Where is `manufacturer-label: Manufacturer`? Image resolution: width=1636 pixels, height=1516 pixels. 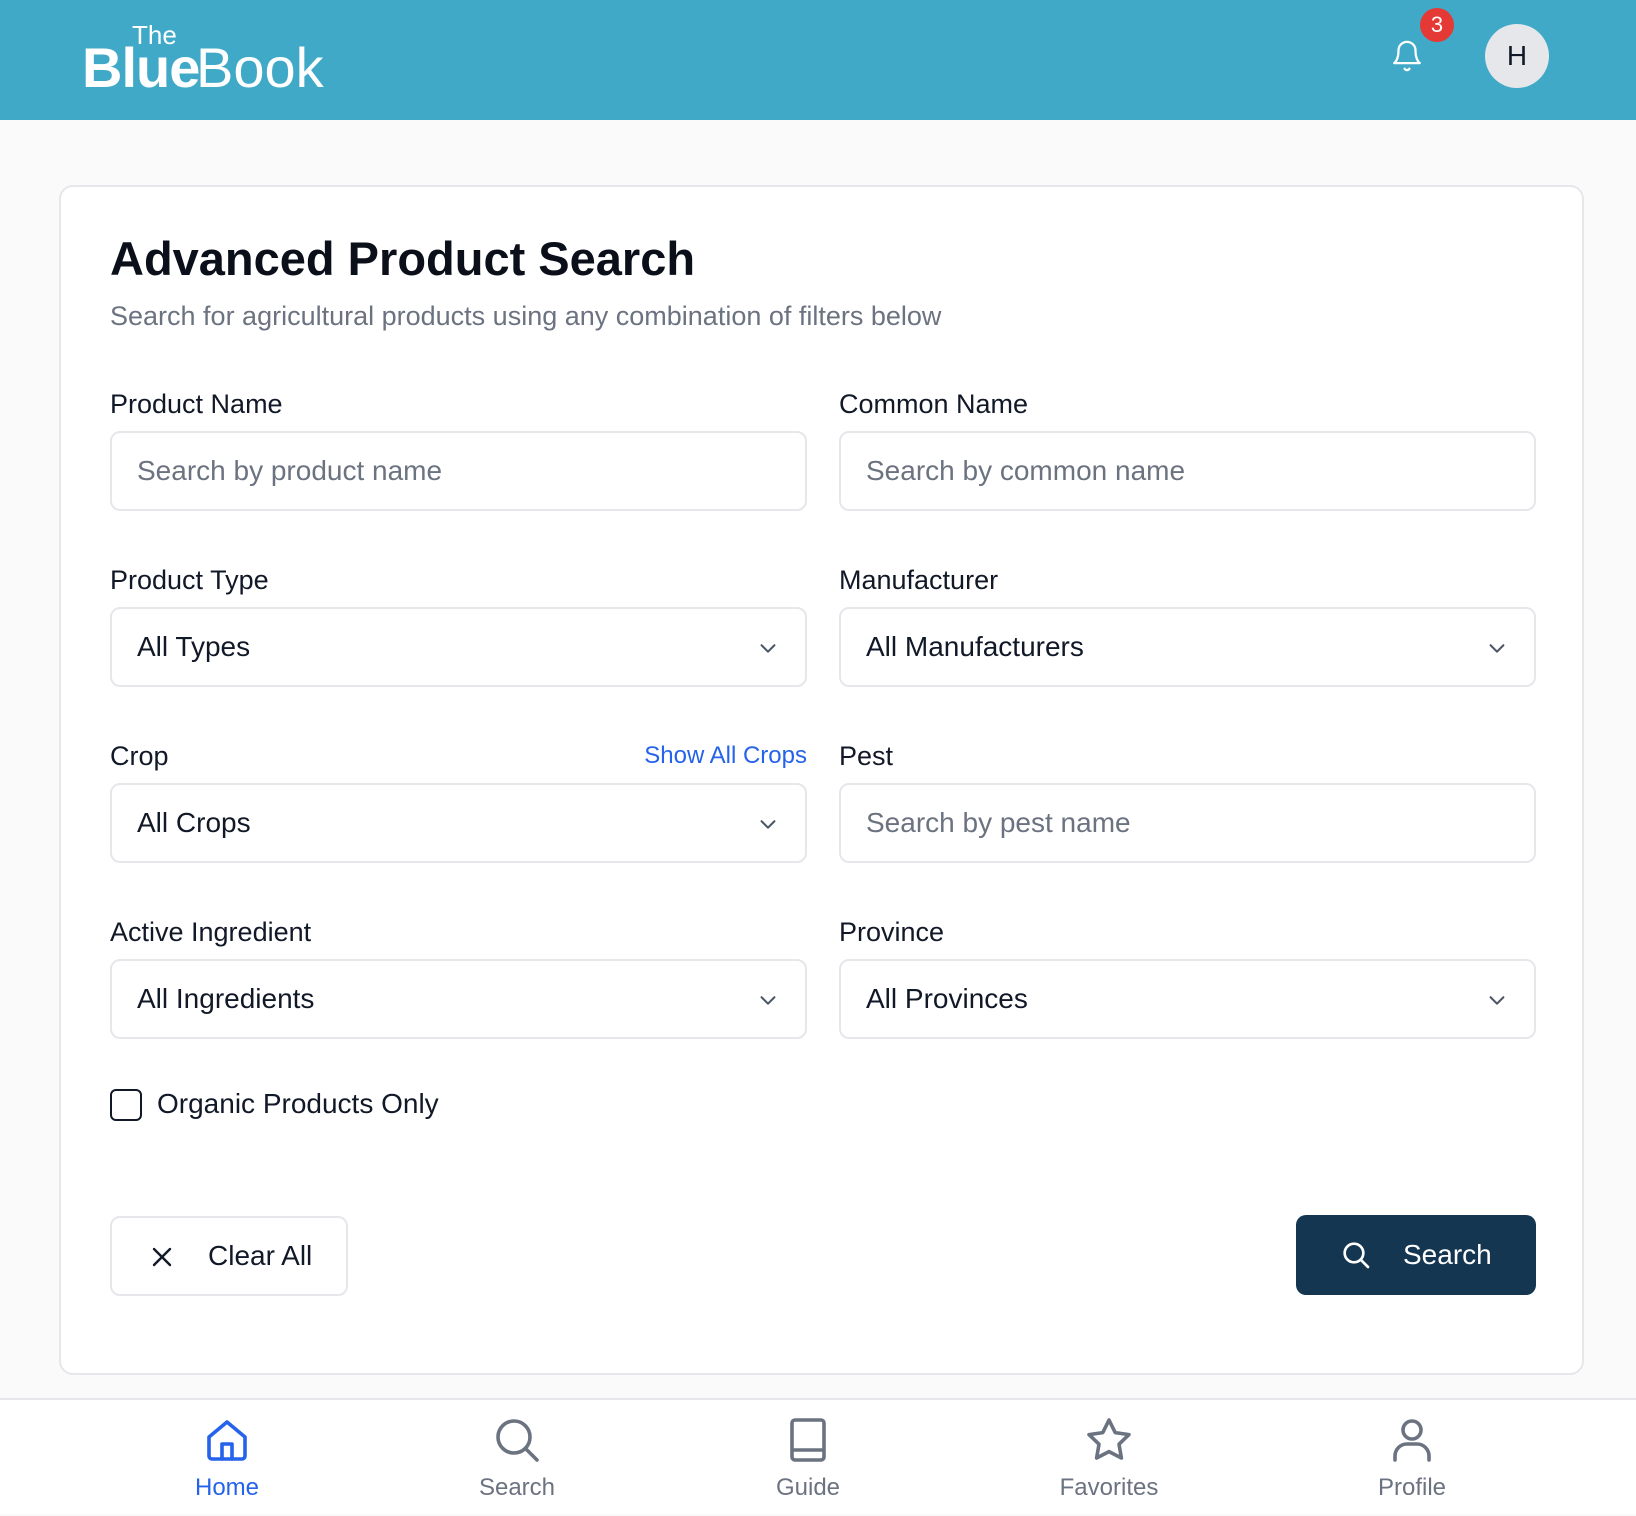
manufacturer-label: Manufacturer is located at coordinates (919, 580).